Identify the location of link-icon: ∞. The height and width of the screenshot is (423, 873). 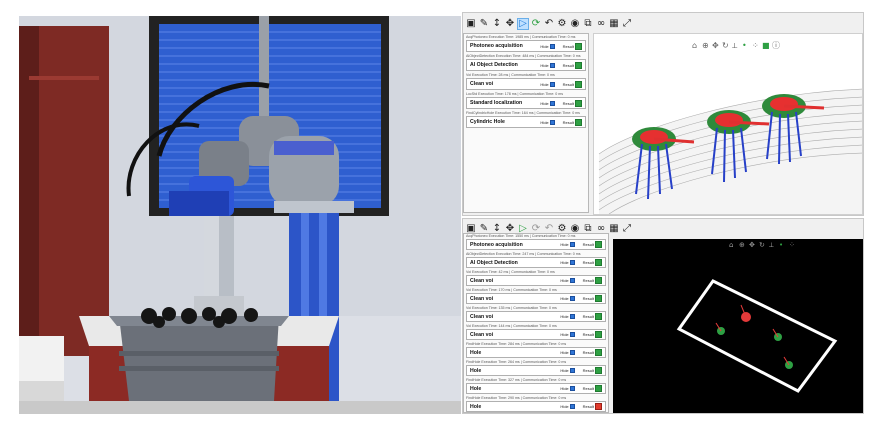
(601, 24).